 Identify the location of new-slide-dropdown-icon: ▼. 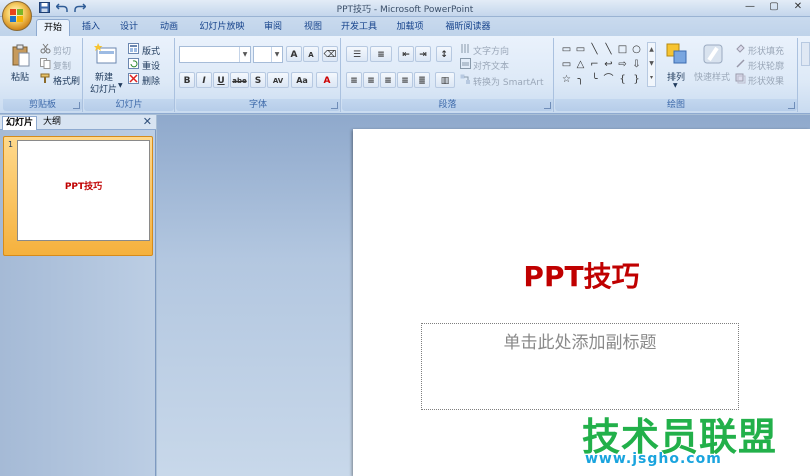
(120, 85).